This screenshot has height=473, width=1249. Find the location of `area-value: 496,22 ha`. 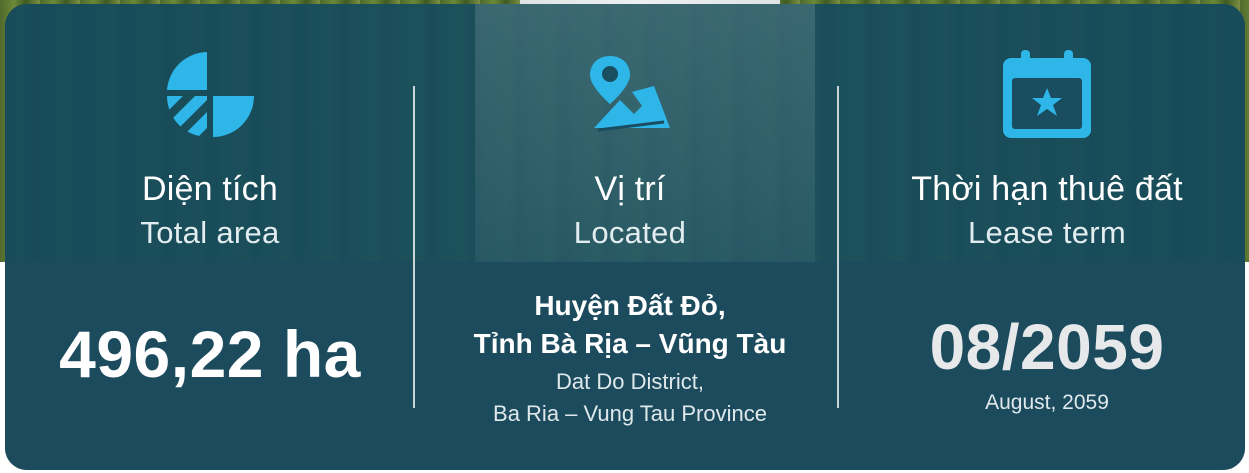

area-value: 496,22 ha is located at coordinates (210, 354).